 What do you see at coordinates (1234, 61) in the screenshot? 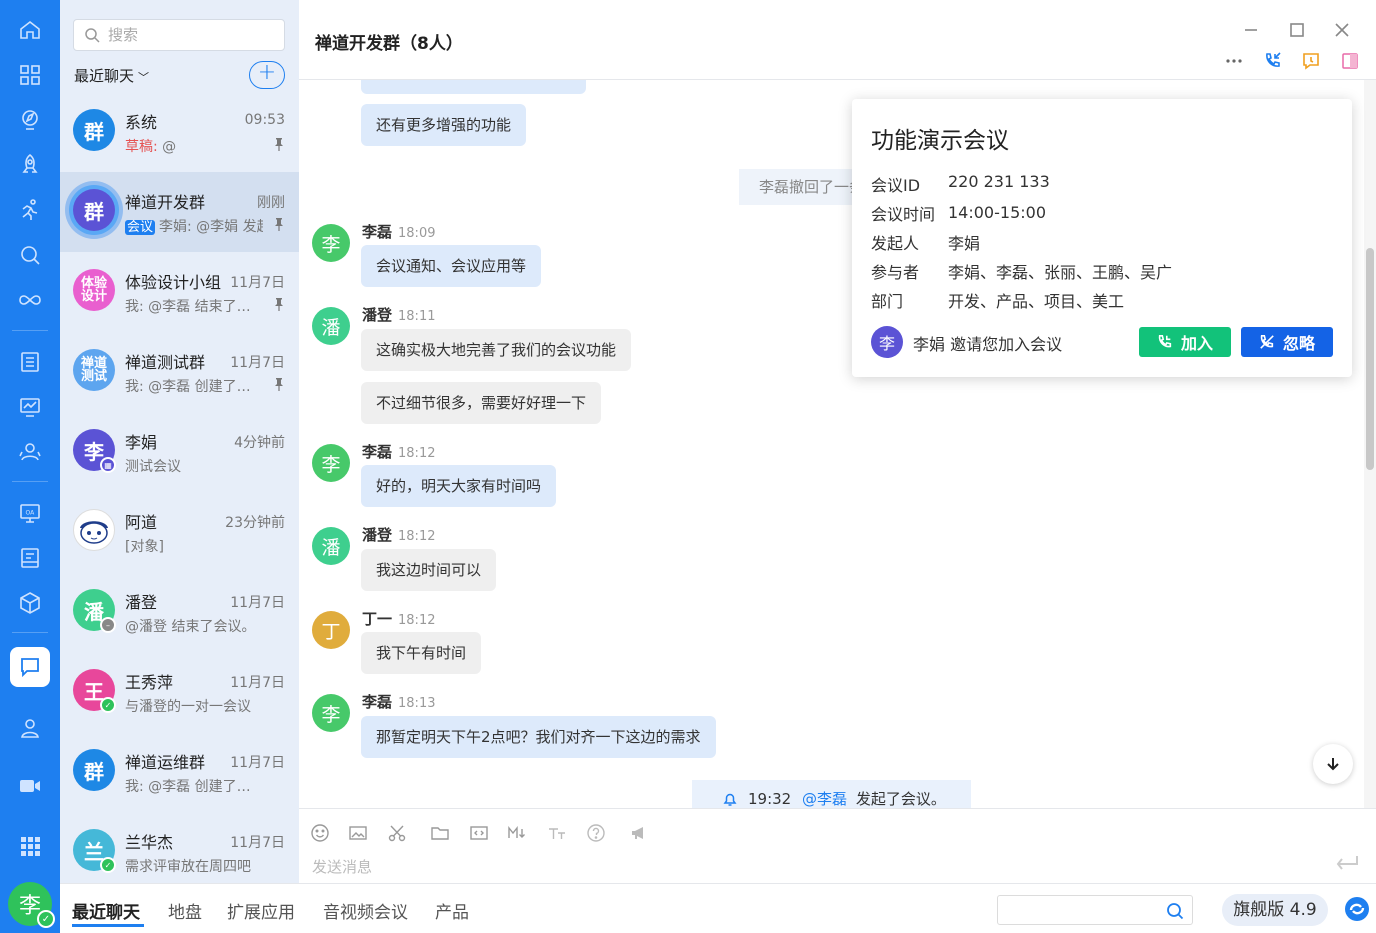
I see `more-options-icon` at bounding box center [1234, 61].